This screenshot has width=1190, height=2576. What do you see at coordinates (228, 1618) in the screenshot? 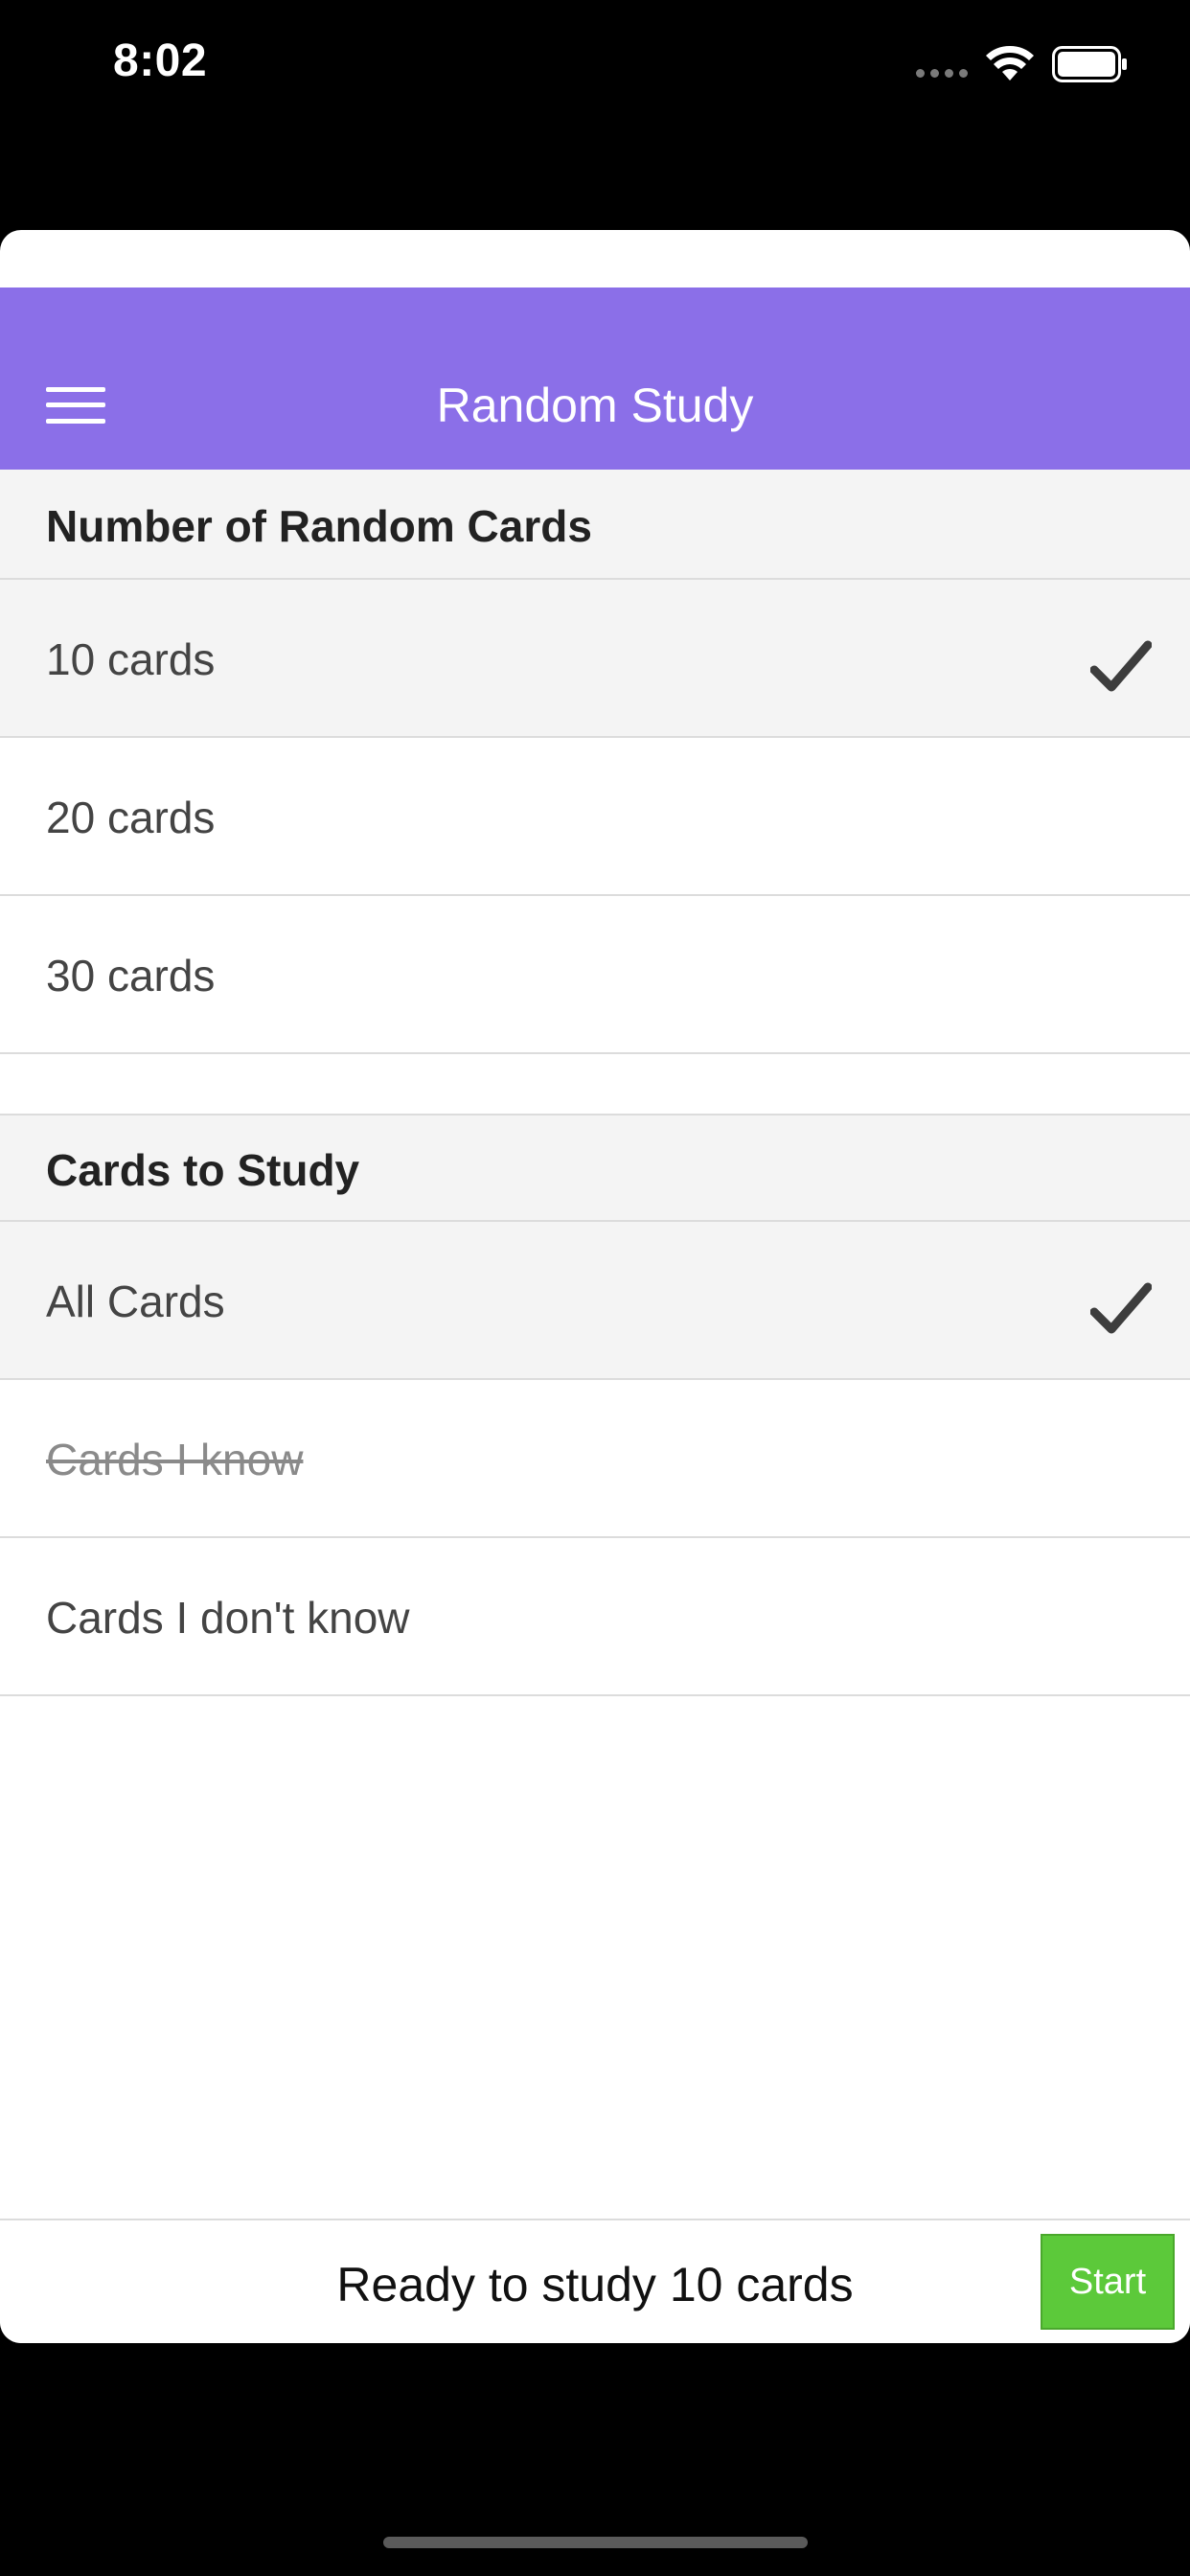
I see `option-label: Cards I don't know` at bounding box center [228, 1618].